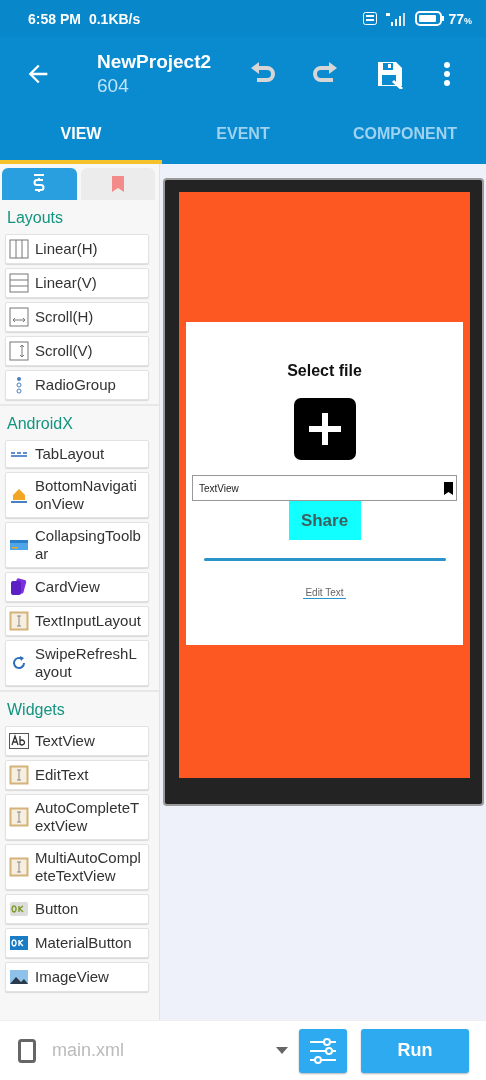 The height and width of the screenshot is (1080, 486). I want to click on palette-item: SwipeRefreshLayout, so click(77, 663).